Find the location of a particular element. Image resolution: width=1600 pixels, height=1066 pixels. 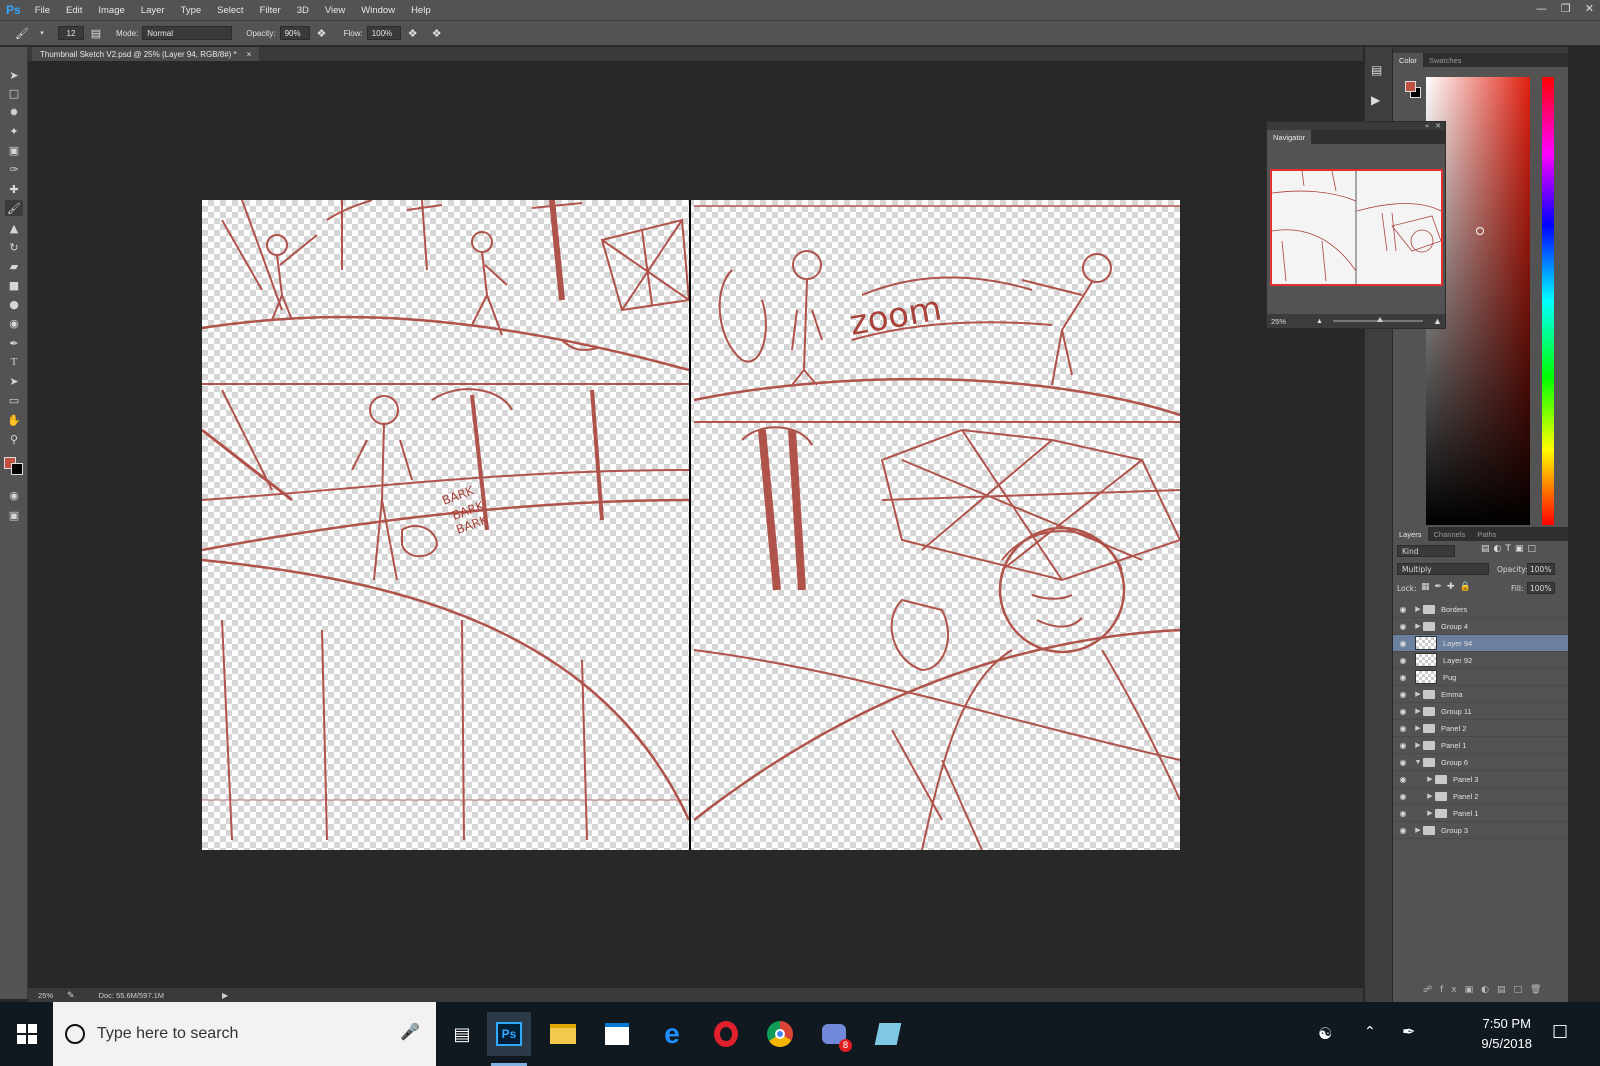

file-explorer-icon is located at coordinates (563, 1034).